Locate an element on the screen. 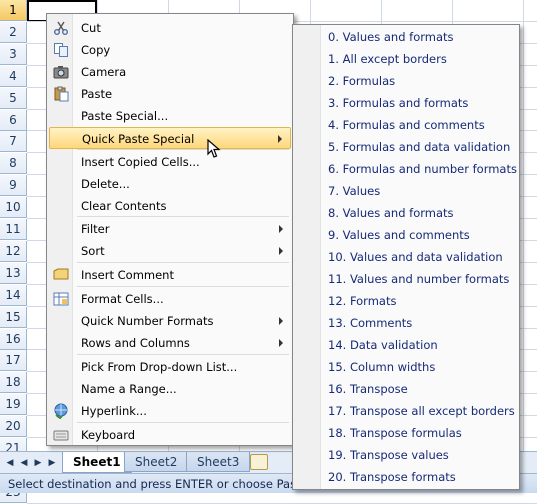  row-header: 14 is located at coordinates (13, 295).